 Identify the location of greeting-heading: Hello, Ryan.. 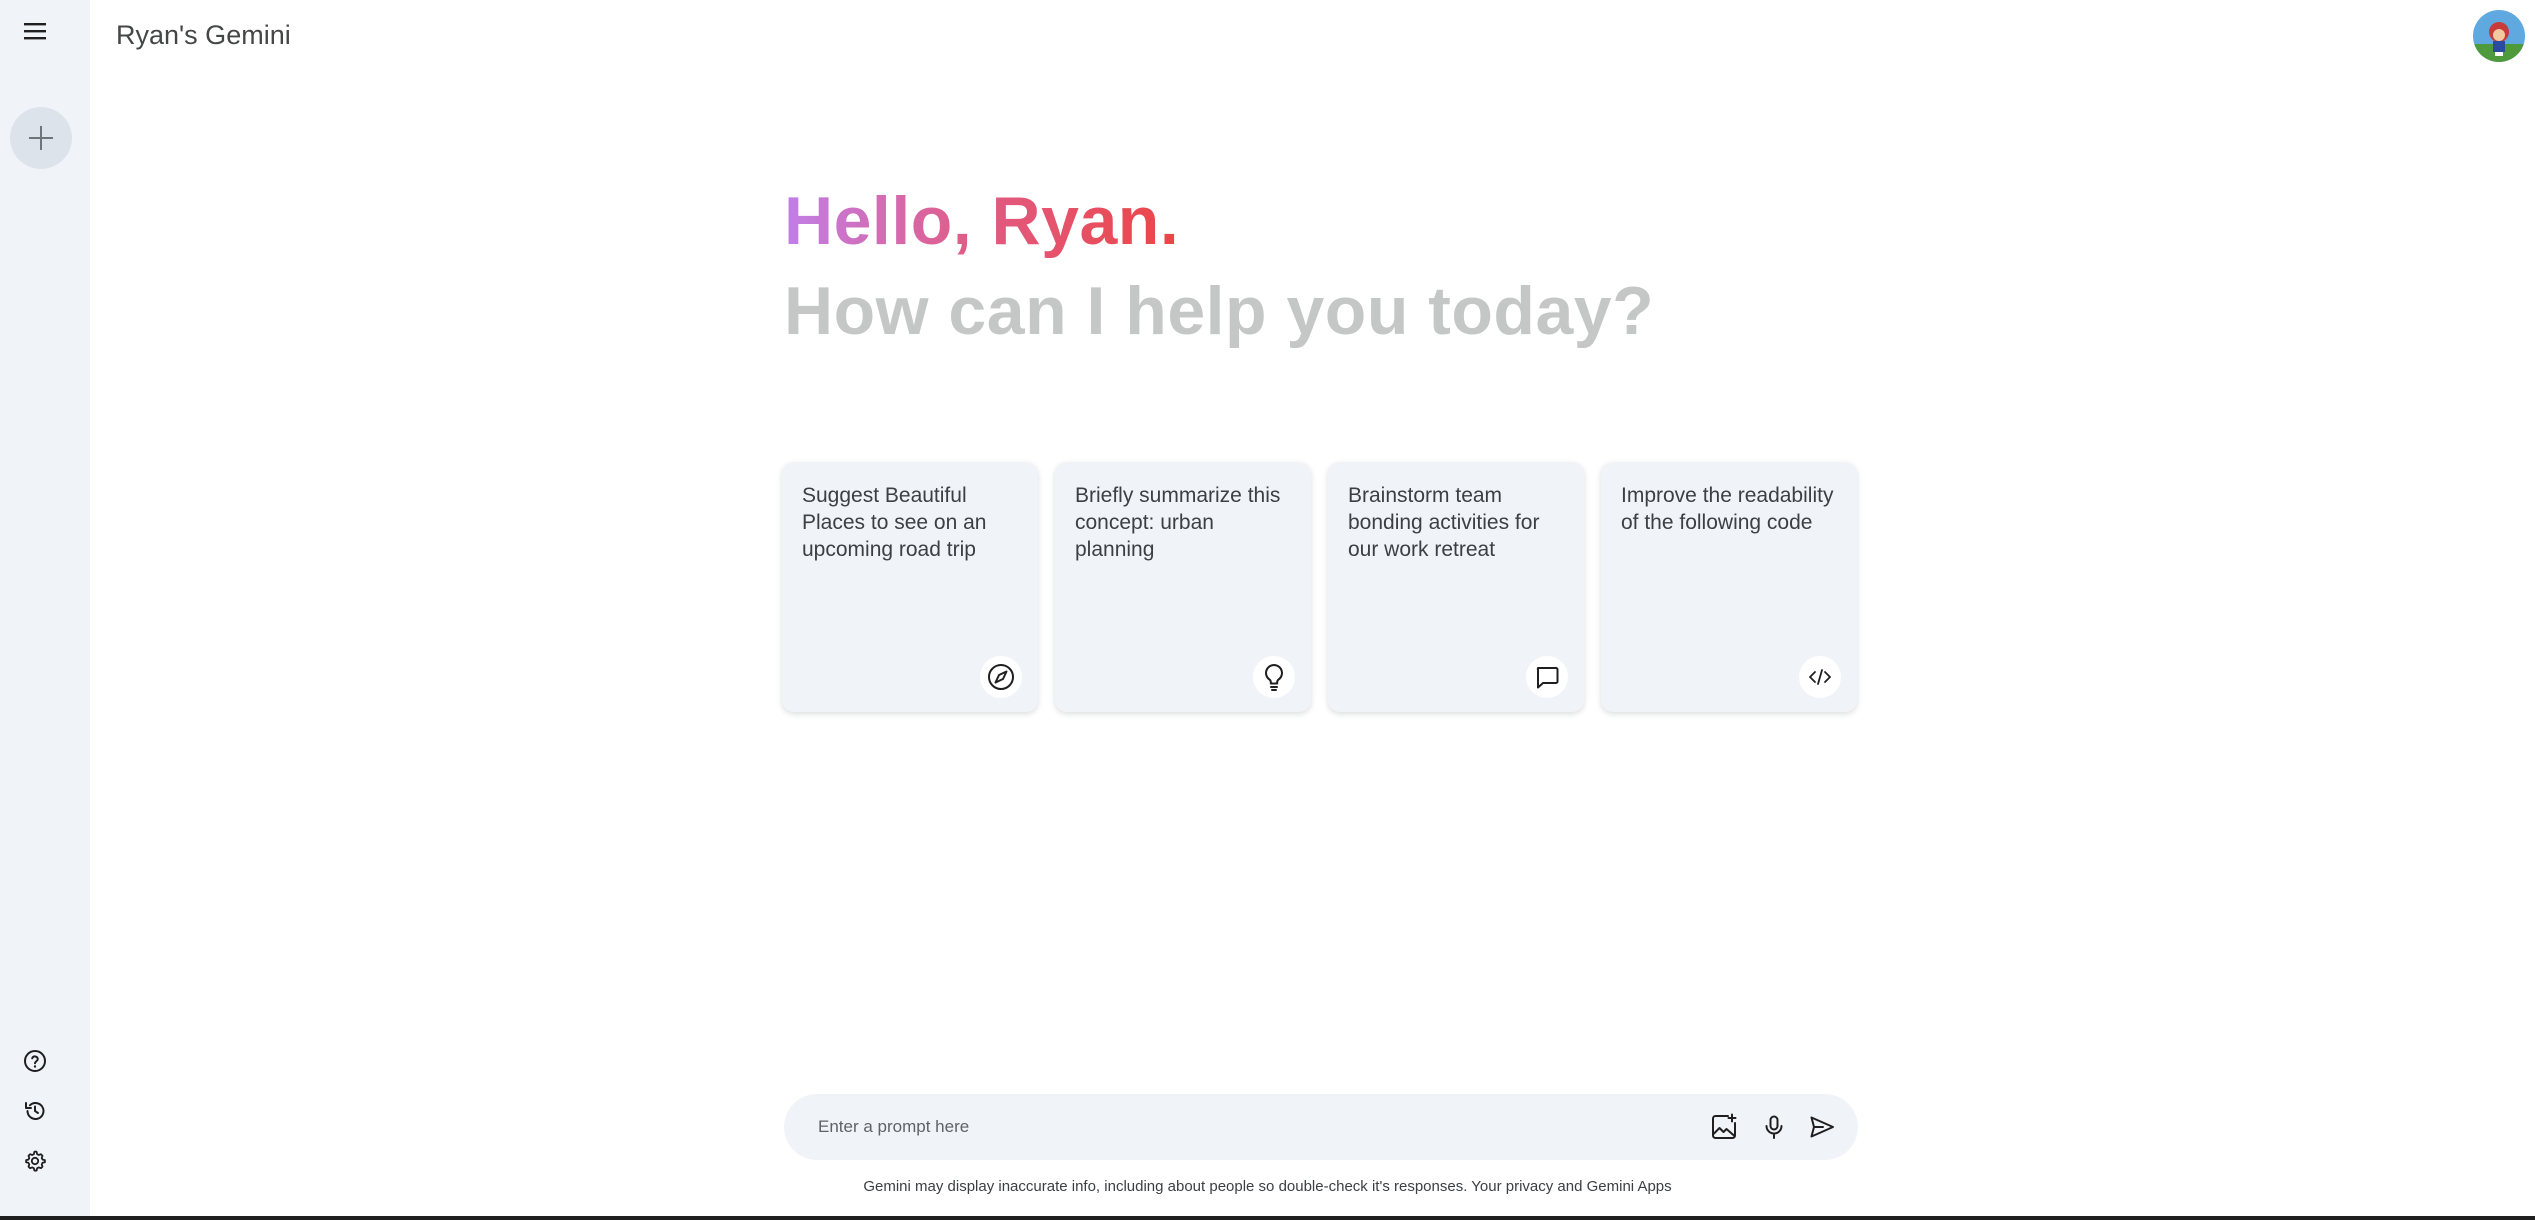
(981, 221).